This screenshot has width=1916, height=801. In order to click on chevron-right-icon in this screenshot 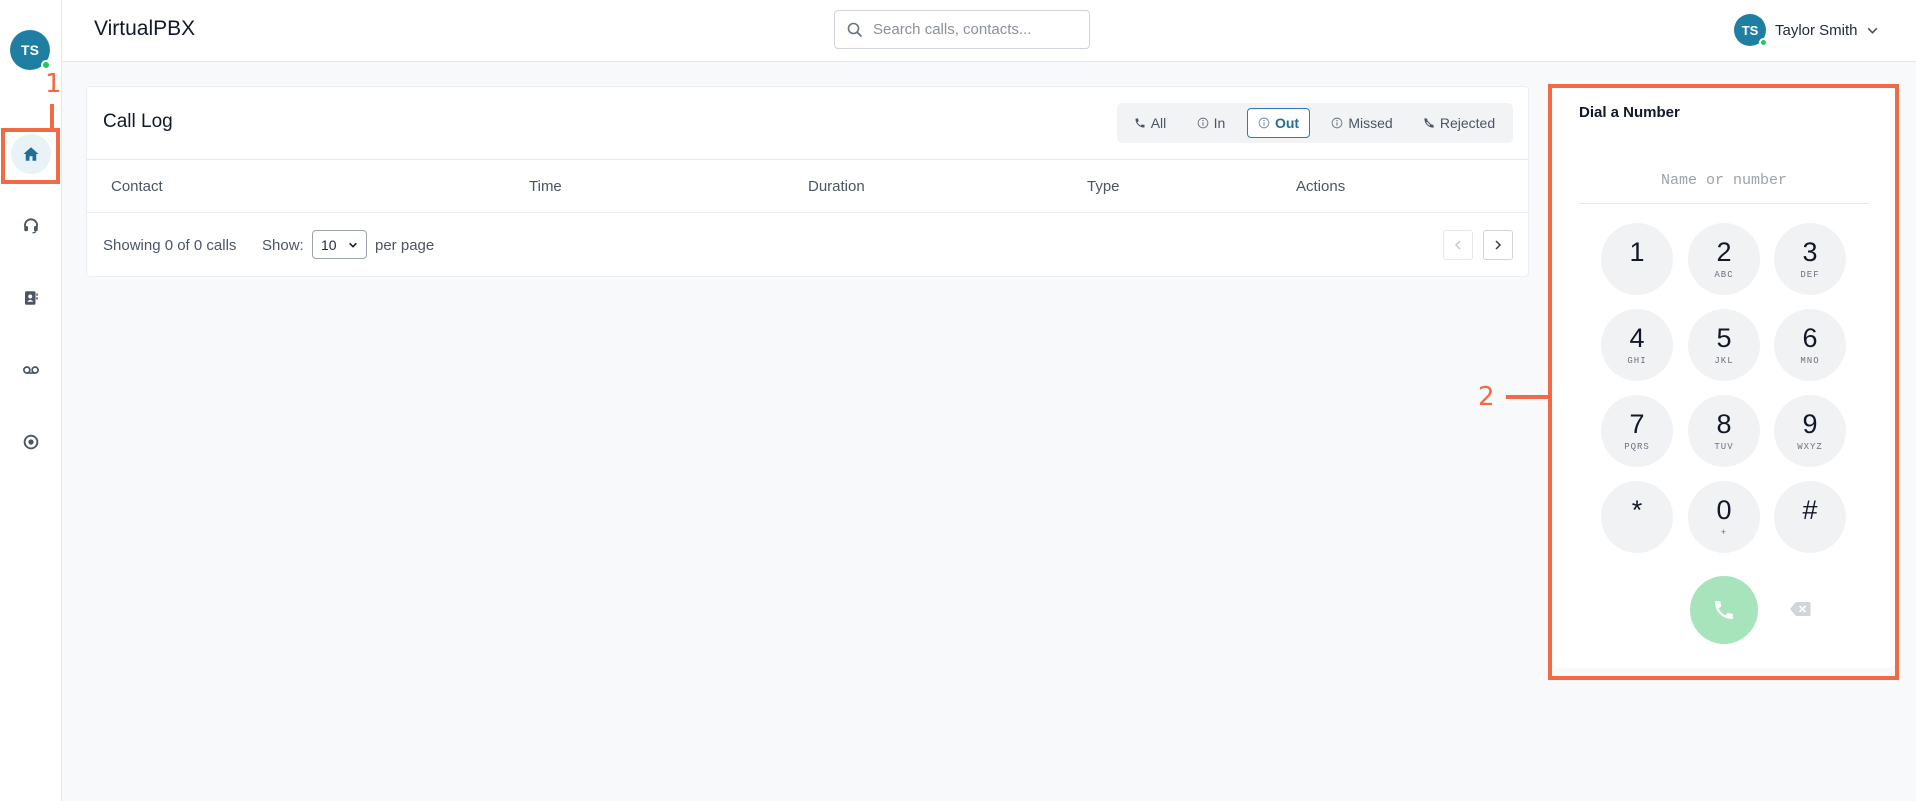, I will do `click(1498, 245)`.